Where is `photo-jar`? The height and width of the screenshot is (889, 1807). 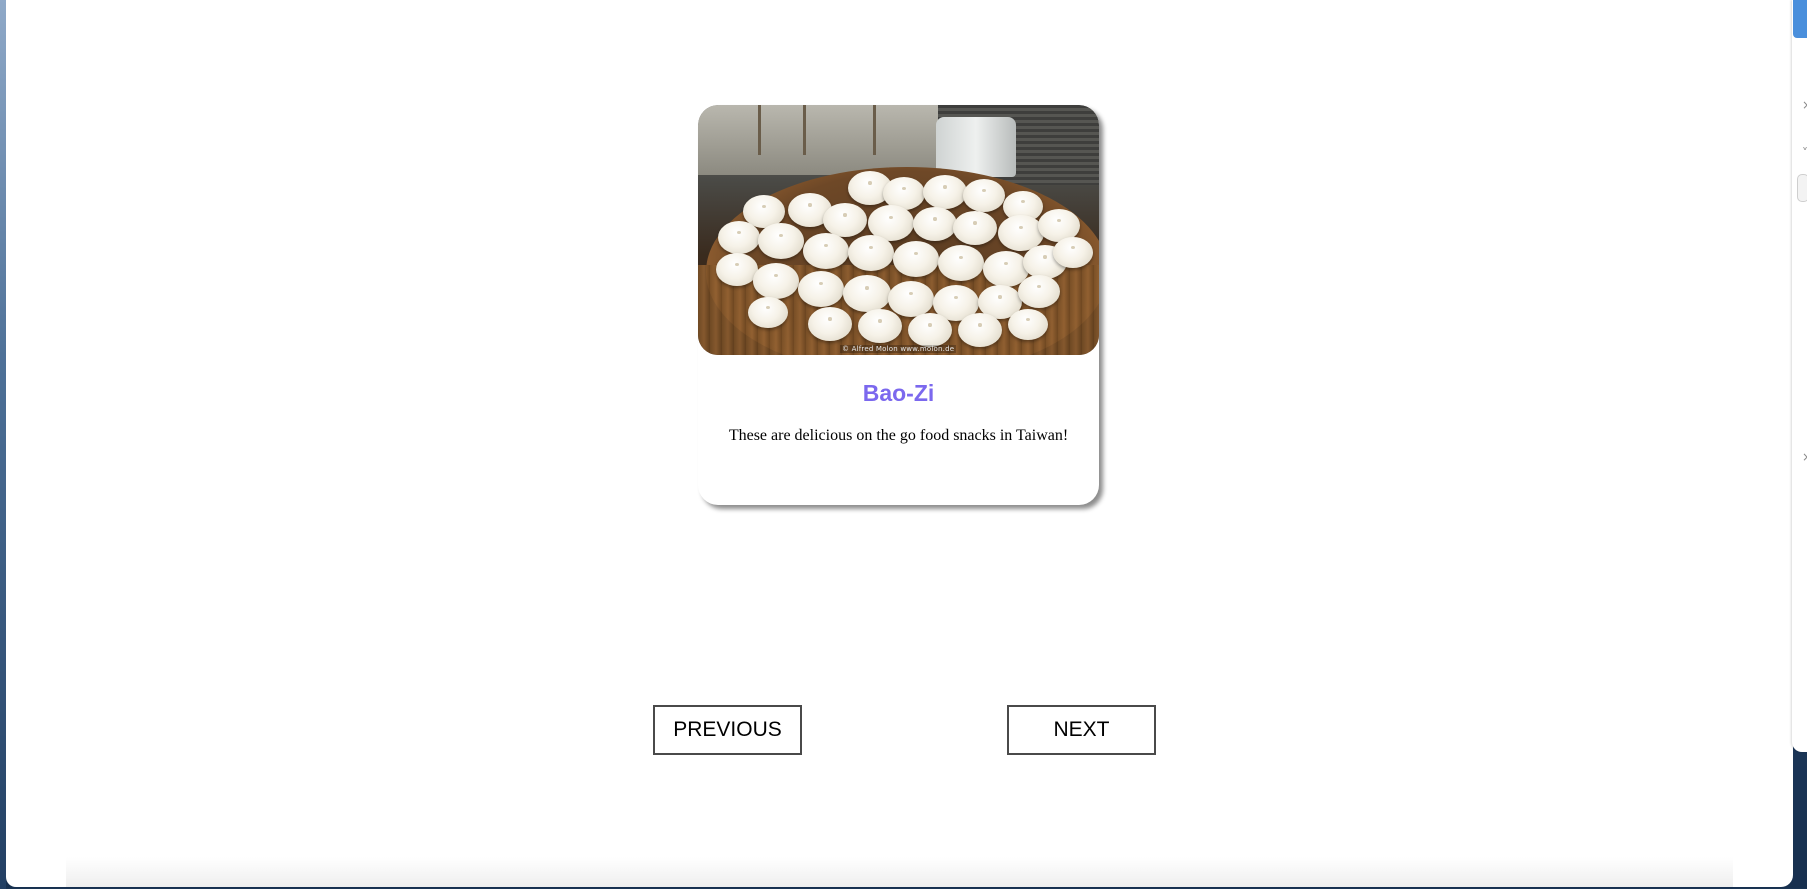 photo-jar is located at coordinates (976, 147).